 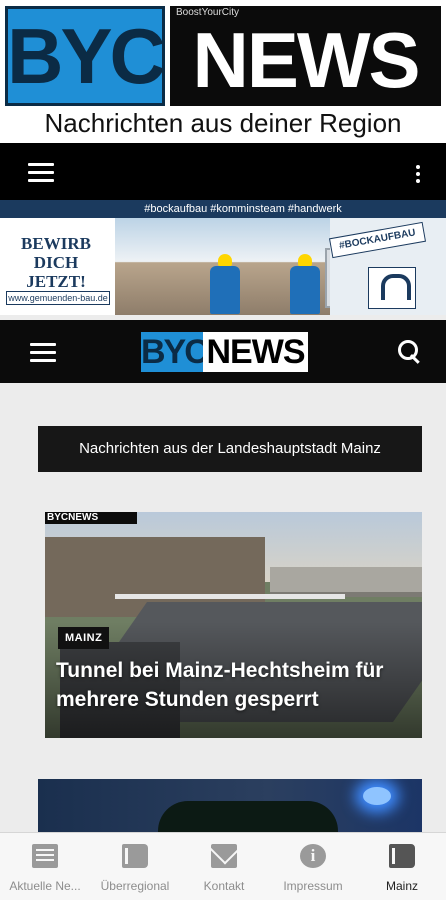 I want to click on article-watermark: BYCNEWS, so click(x=91, y=518).